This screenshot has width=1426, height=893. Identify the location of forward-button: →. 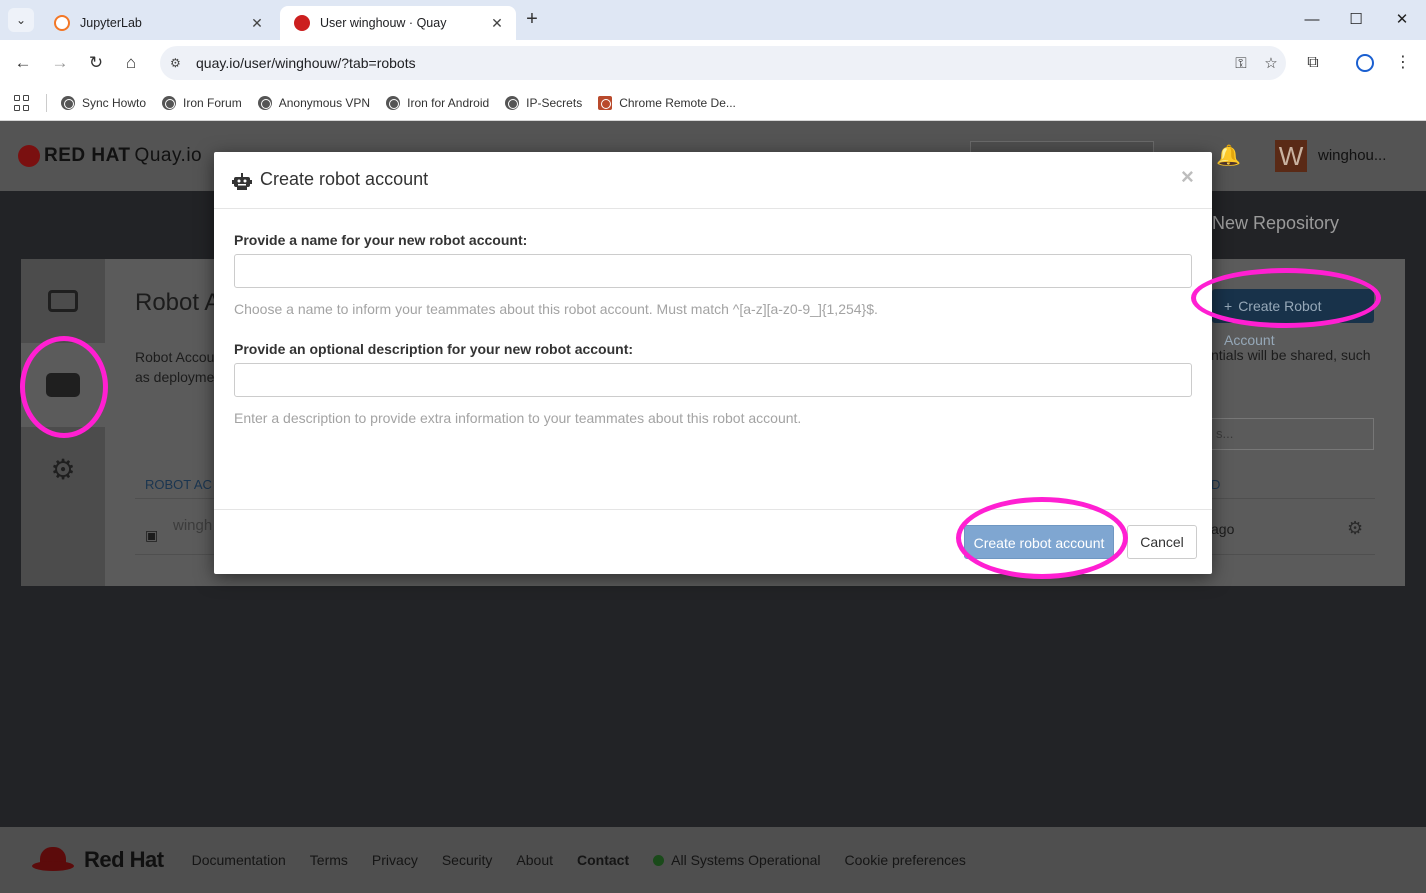
(60, 63).